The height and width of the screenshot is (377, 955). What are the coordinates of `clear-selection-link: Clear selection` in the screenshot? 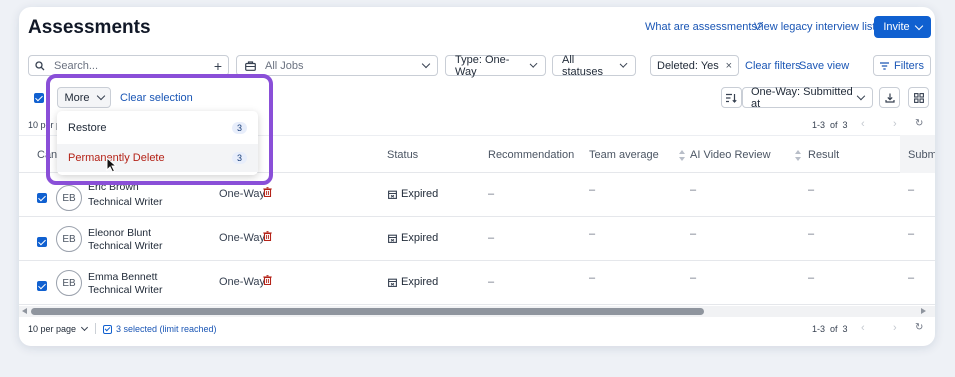 It's located at (156, 98).